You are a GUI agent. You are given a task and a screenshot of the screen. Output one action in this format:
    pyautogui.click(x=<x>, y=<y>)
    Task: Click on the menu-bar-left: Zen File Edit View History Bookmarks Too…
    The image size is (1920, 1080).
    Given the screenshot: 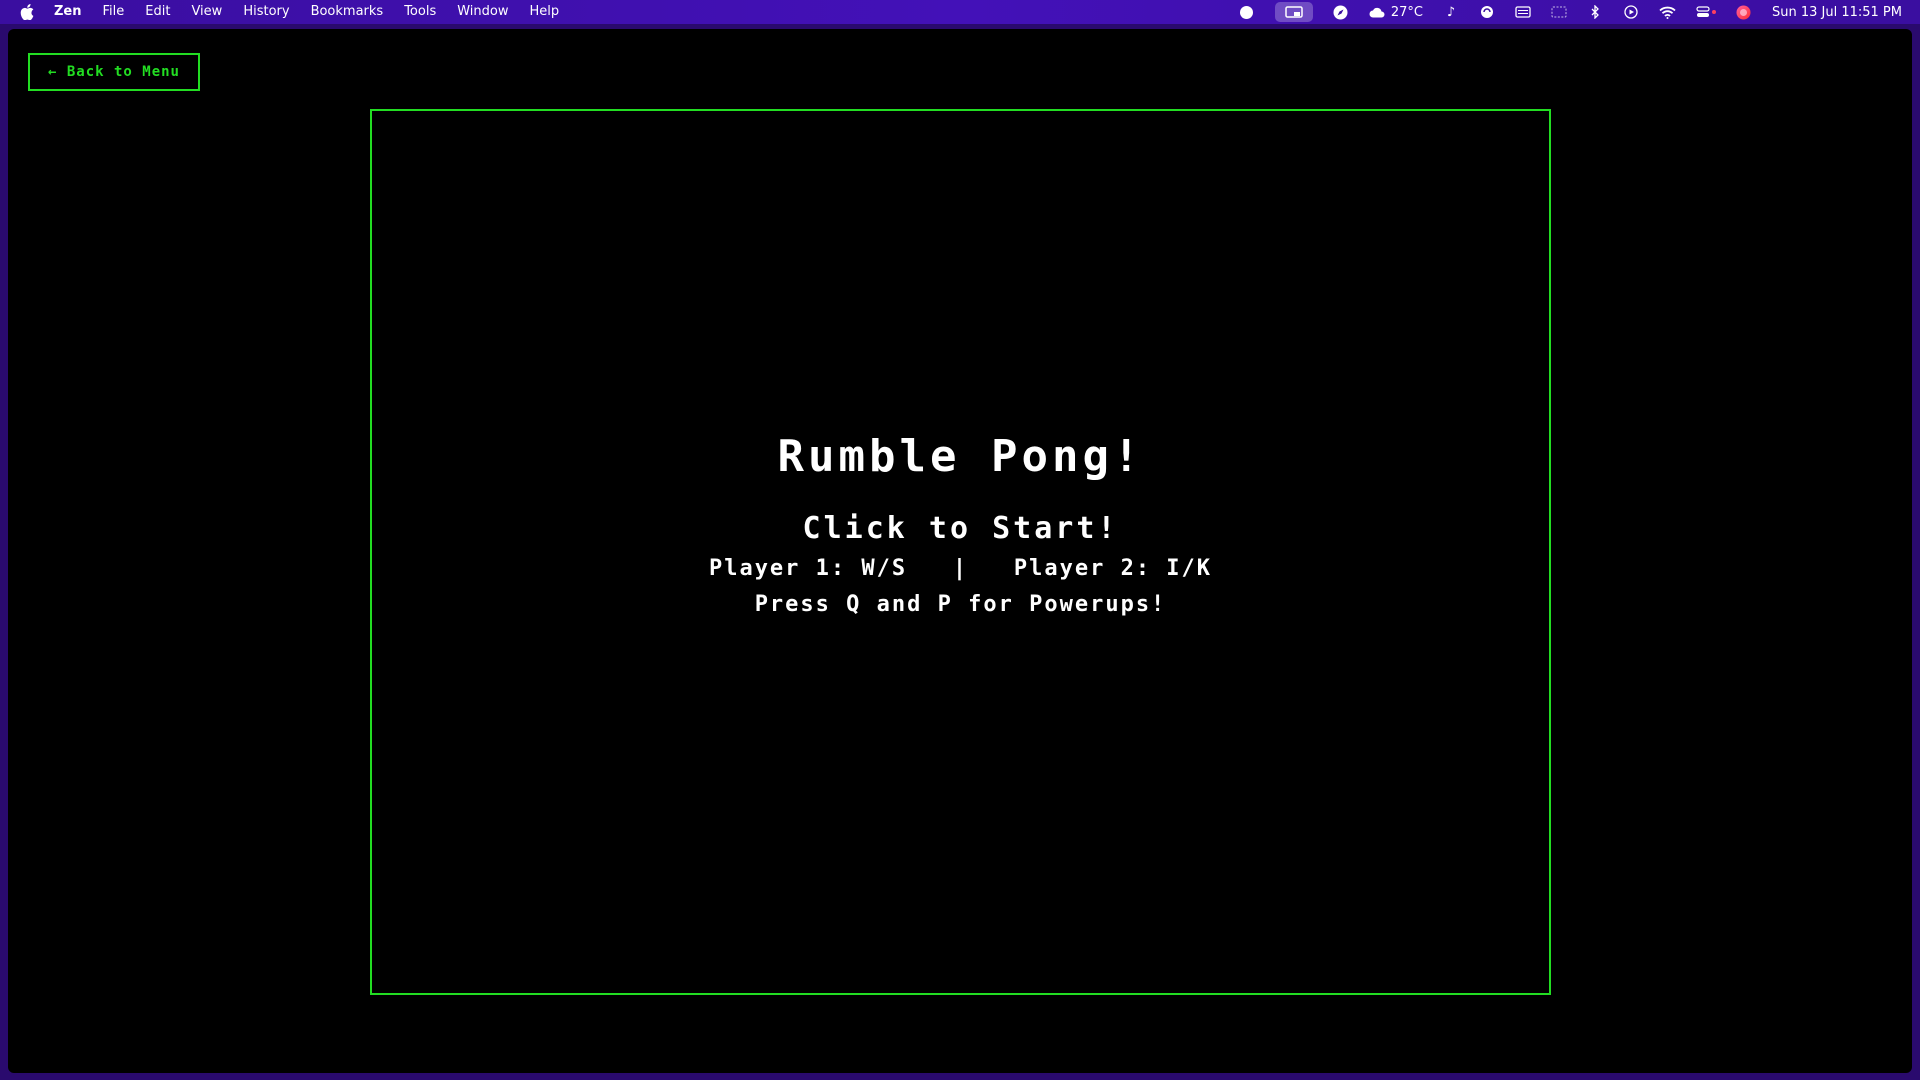 What is the action you would take?
    pyautogui.click(x=290, y=12)
    